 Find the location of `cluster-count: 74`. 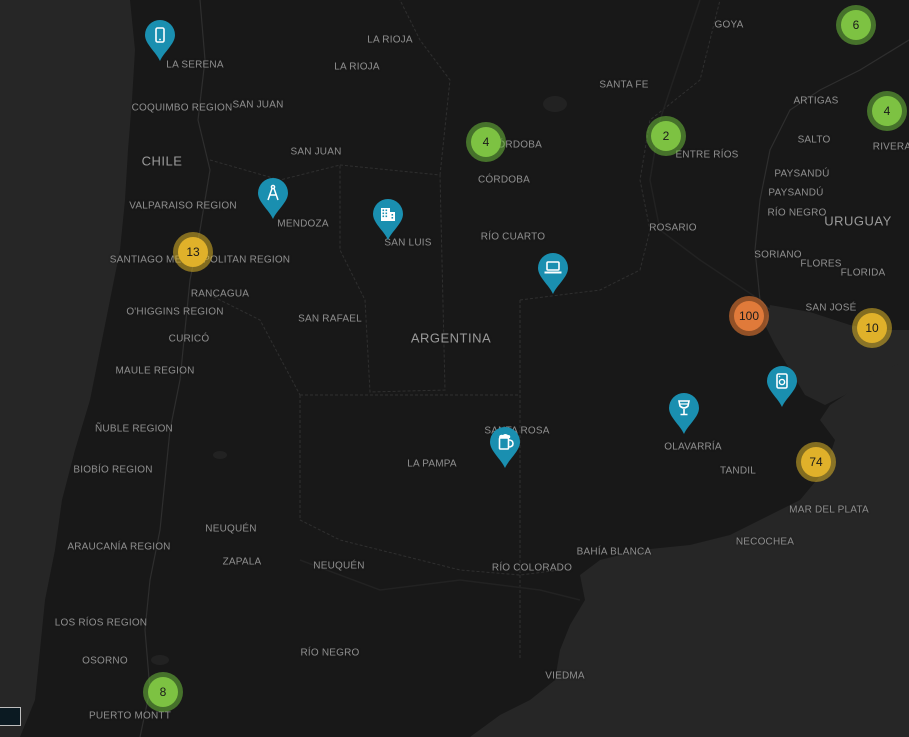

cluster-count: 74 is located at coordinates (816, 462).